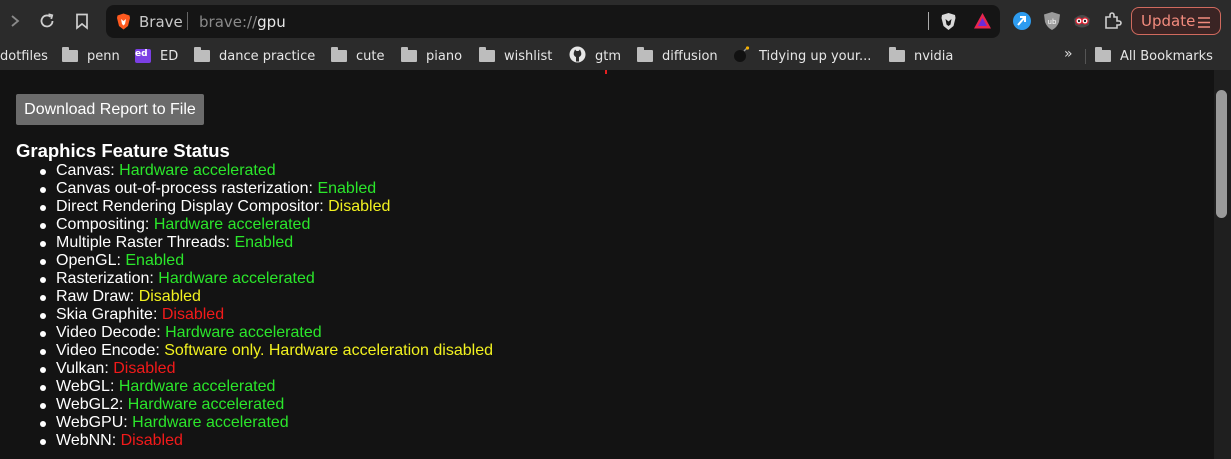 This screenshot has width=1231, height=459. Describe the element at coordinates (88, 170) in the screenshot. I see `feature-name: Canvas:` at that location.